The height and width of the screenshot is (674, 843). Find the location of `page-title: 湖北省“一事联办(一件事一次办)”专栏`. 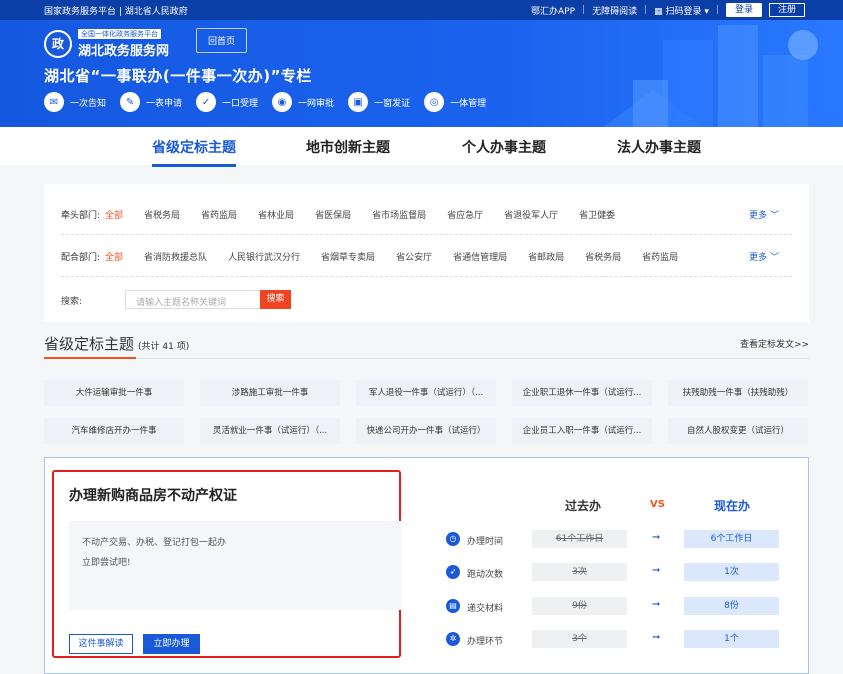

page-title: 湖北省“一事联办(一件事一次办)”专栏 is located at coordinates (178, 76).